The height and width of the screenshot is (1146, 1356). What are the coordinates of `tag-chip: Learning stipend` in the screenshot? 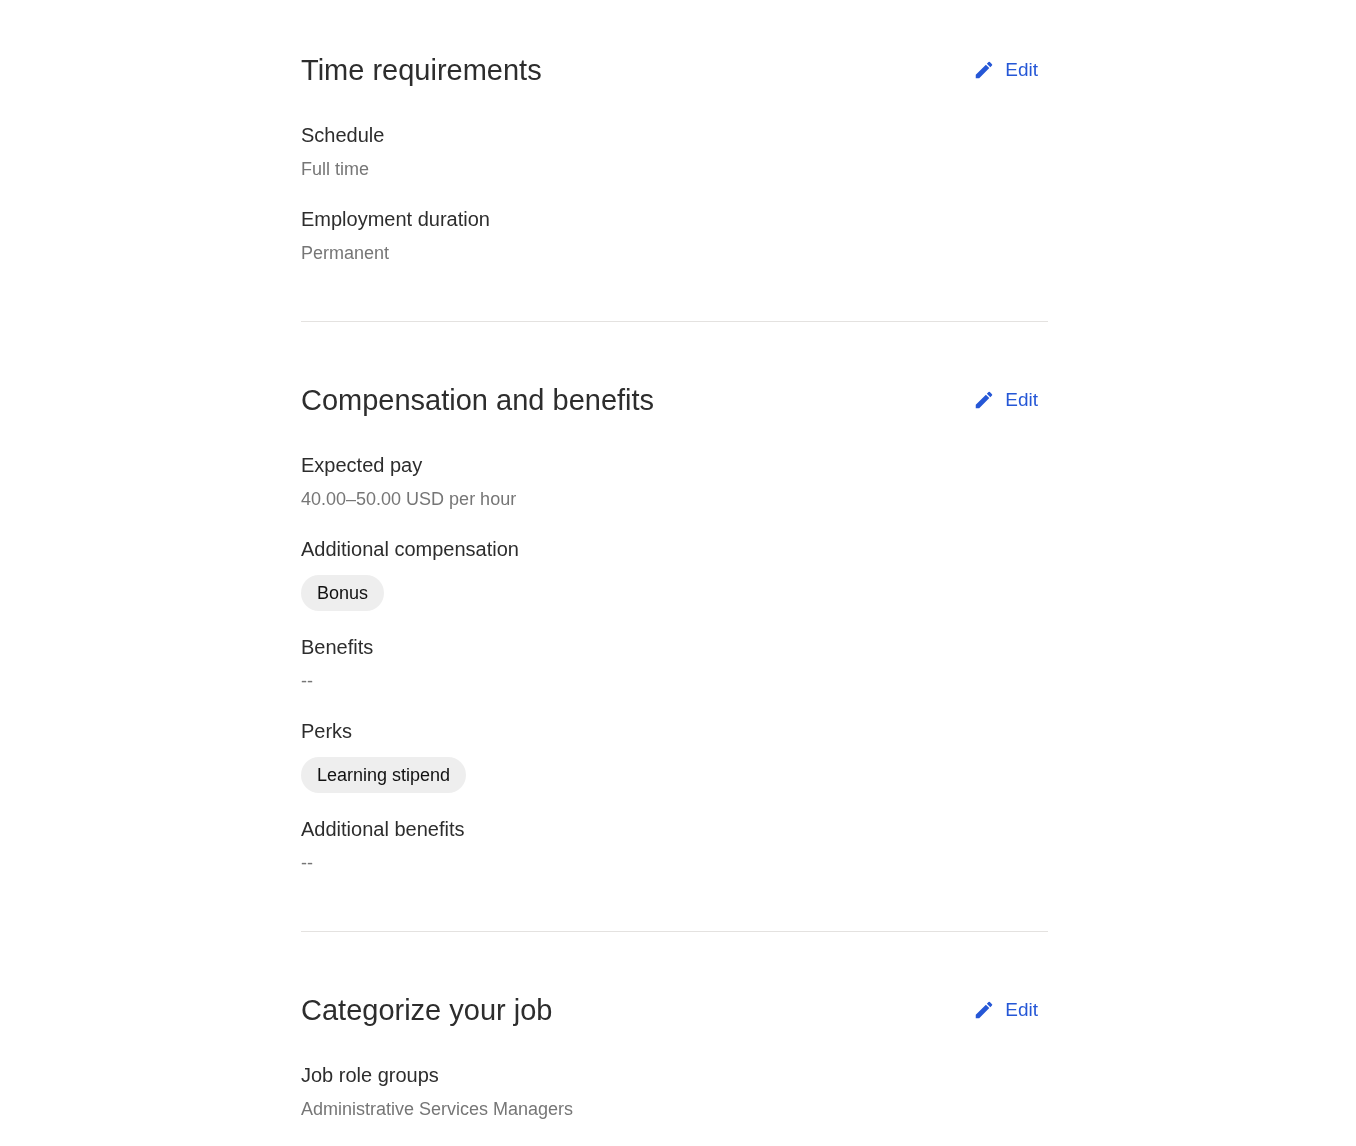 It's located at (384, 775).